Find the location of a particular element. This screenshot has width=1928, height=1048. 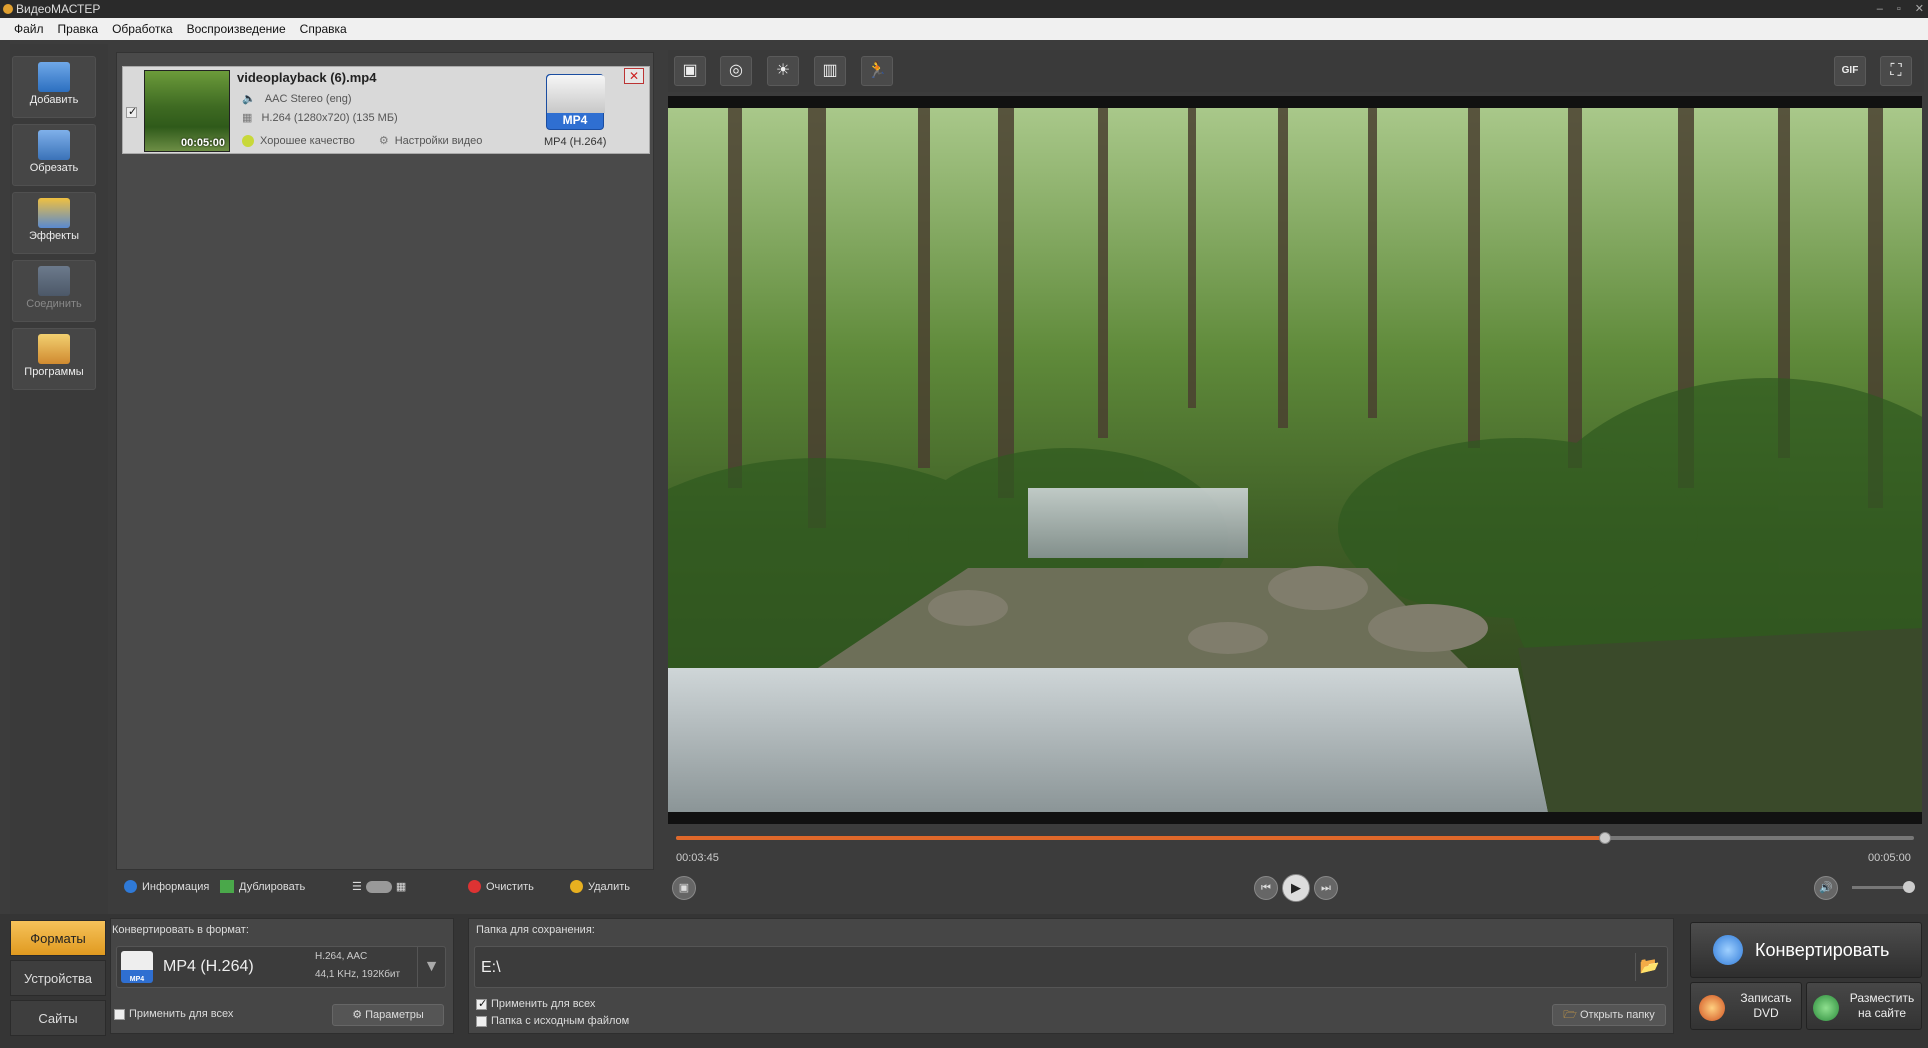

gif-icon: GIF is located at coordinates (1850, 71).